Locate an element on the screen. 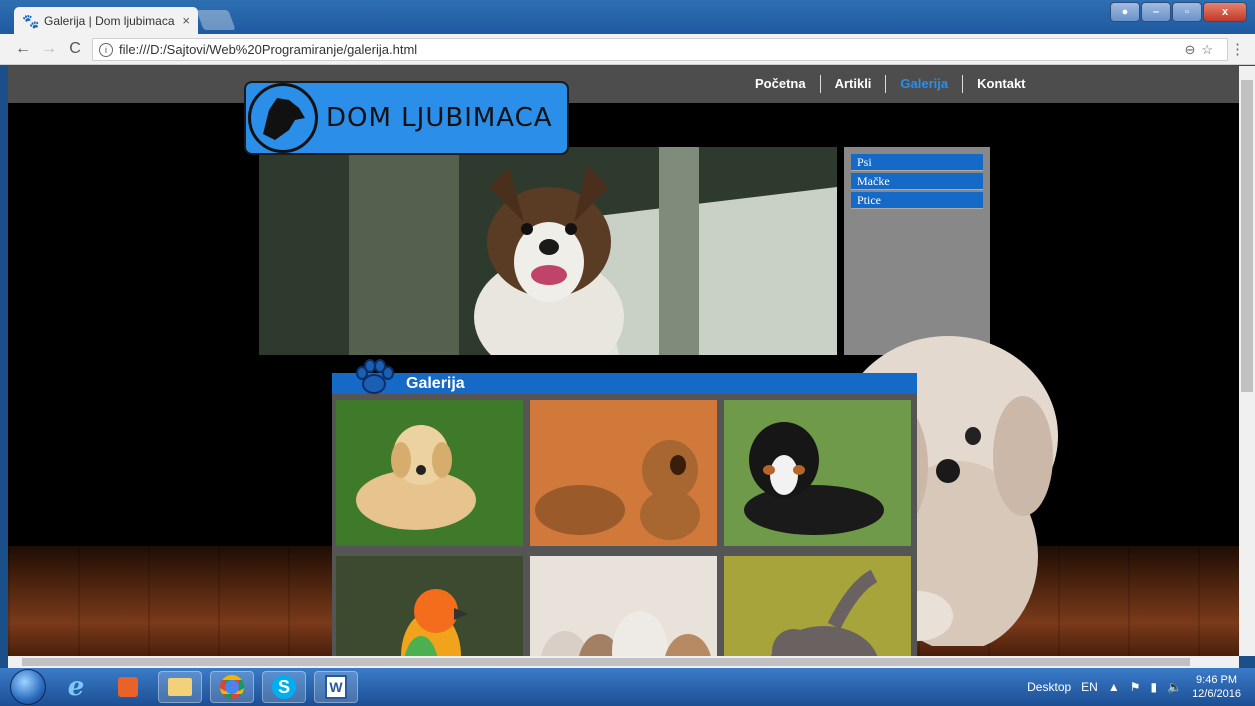 Image resolution: width=1255 pixels, height=706 pixels. language-indicator: EN is located at coordinates (1089, 687).